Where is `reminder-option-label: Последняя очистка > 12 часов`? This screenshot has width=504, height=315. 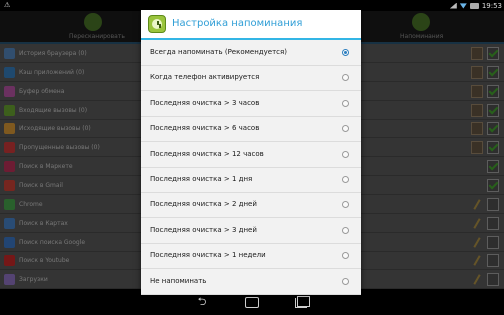
reminder-option-label: Последняя очистка > 12 часов is located at coordinates (207, 153).